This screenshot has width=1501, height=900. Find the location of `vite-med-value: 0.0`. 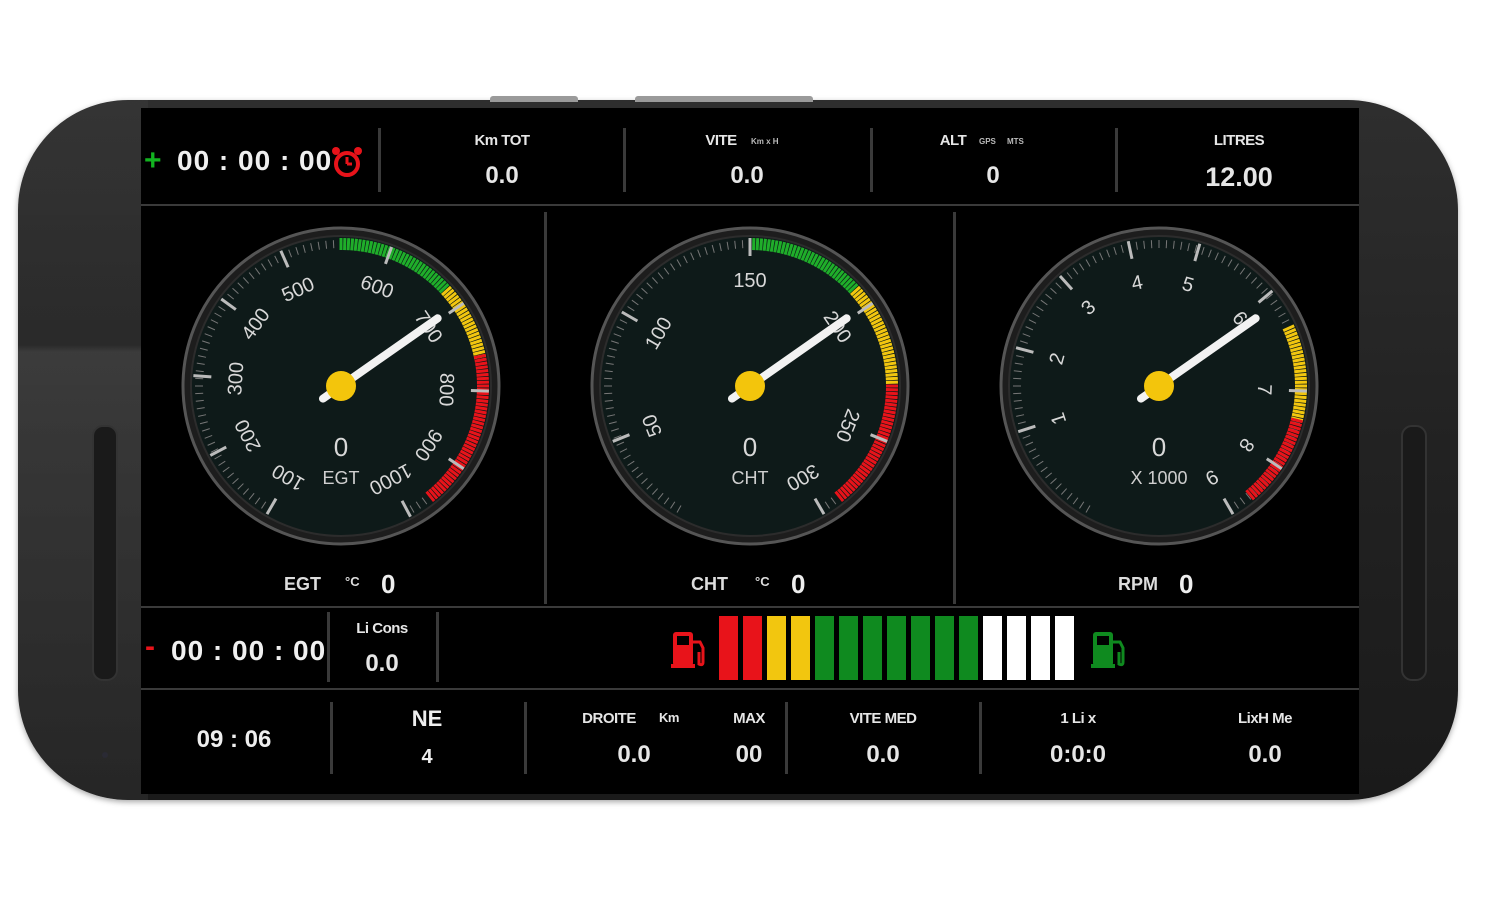

vite-med-value: 0.0 is located at coordinates (883, 754).